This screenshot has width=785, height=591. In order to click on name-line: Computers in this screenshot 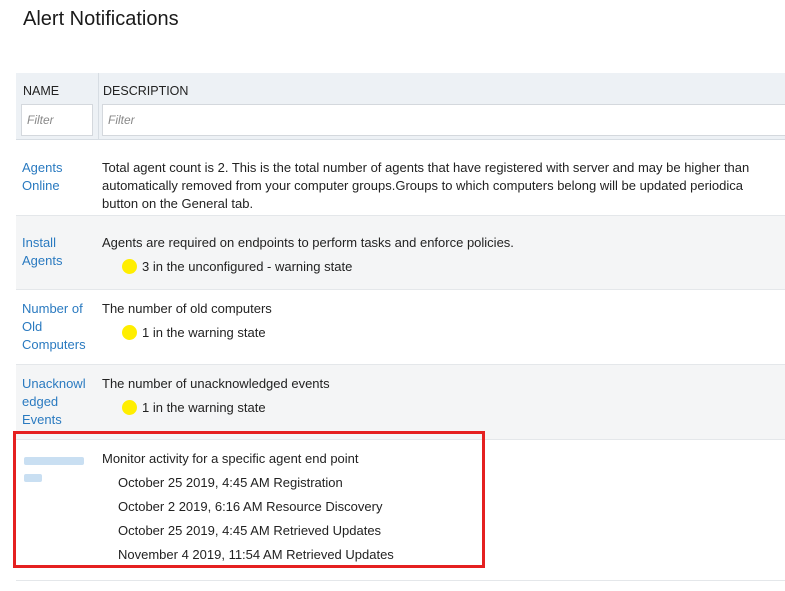, I will do `click(54, 344)`.